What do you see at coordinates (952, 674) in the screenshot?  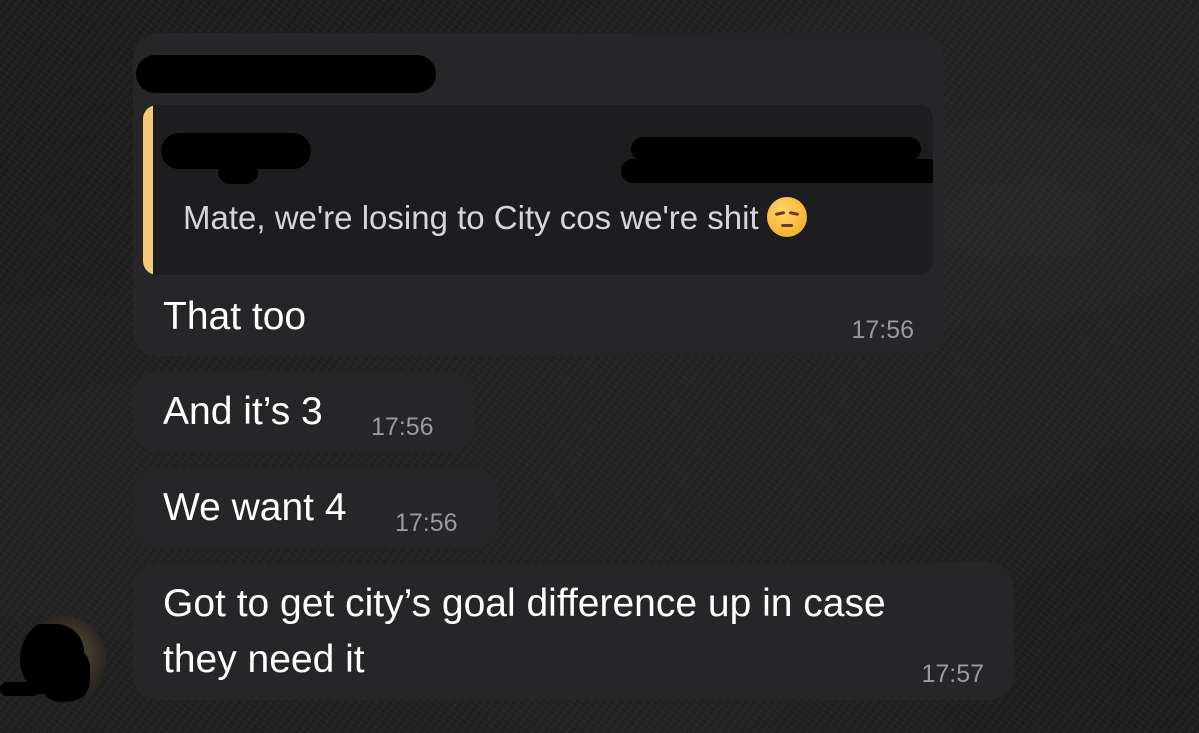 I see `message-timestamp: 17:57` at bounding box center [952, 674].